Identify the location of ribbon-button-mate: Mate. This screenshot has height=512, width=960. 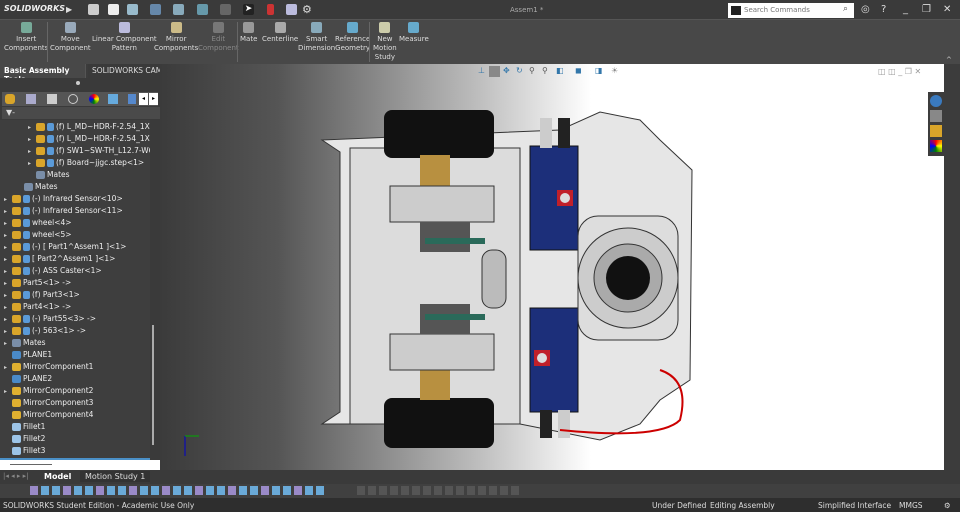
(248, 33).